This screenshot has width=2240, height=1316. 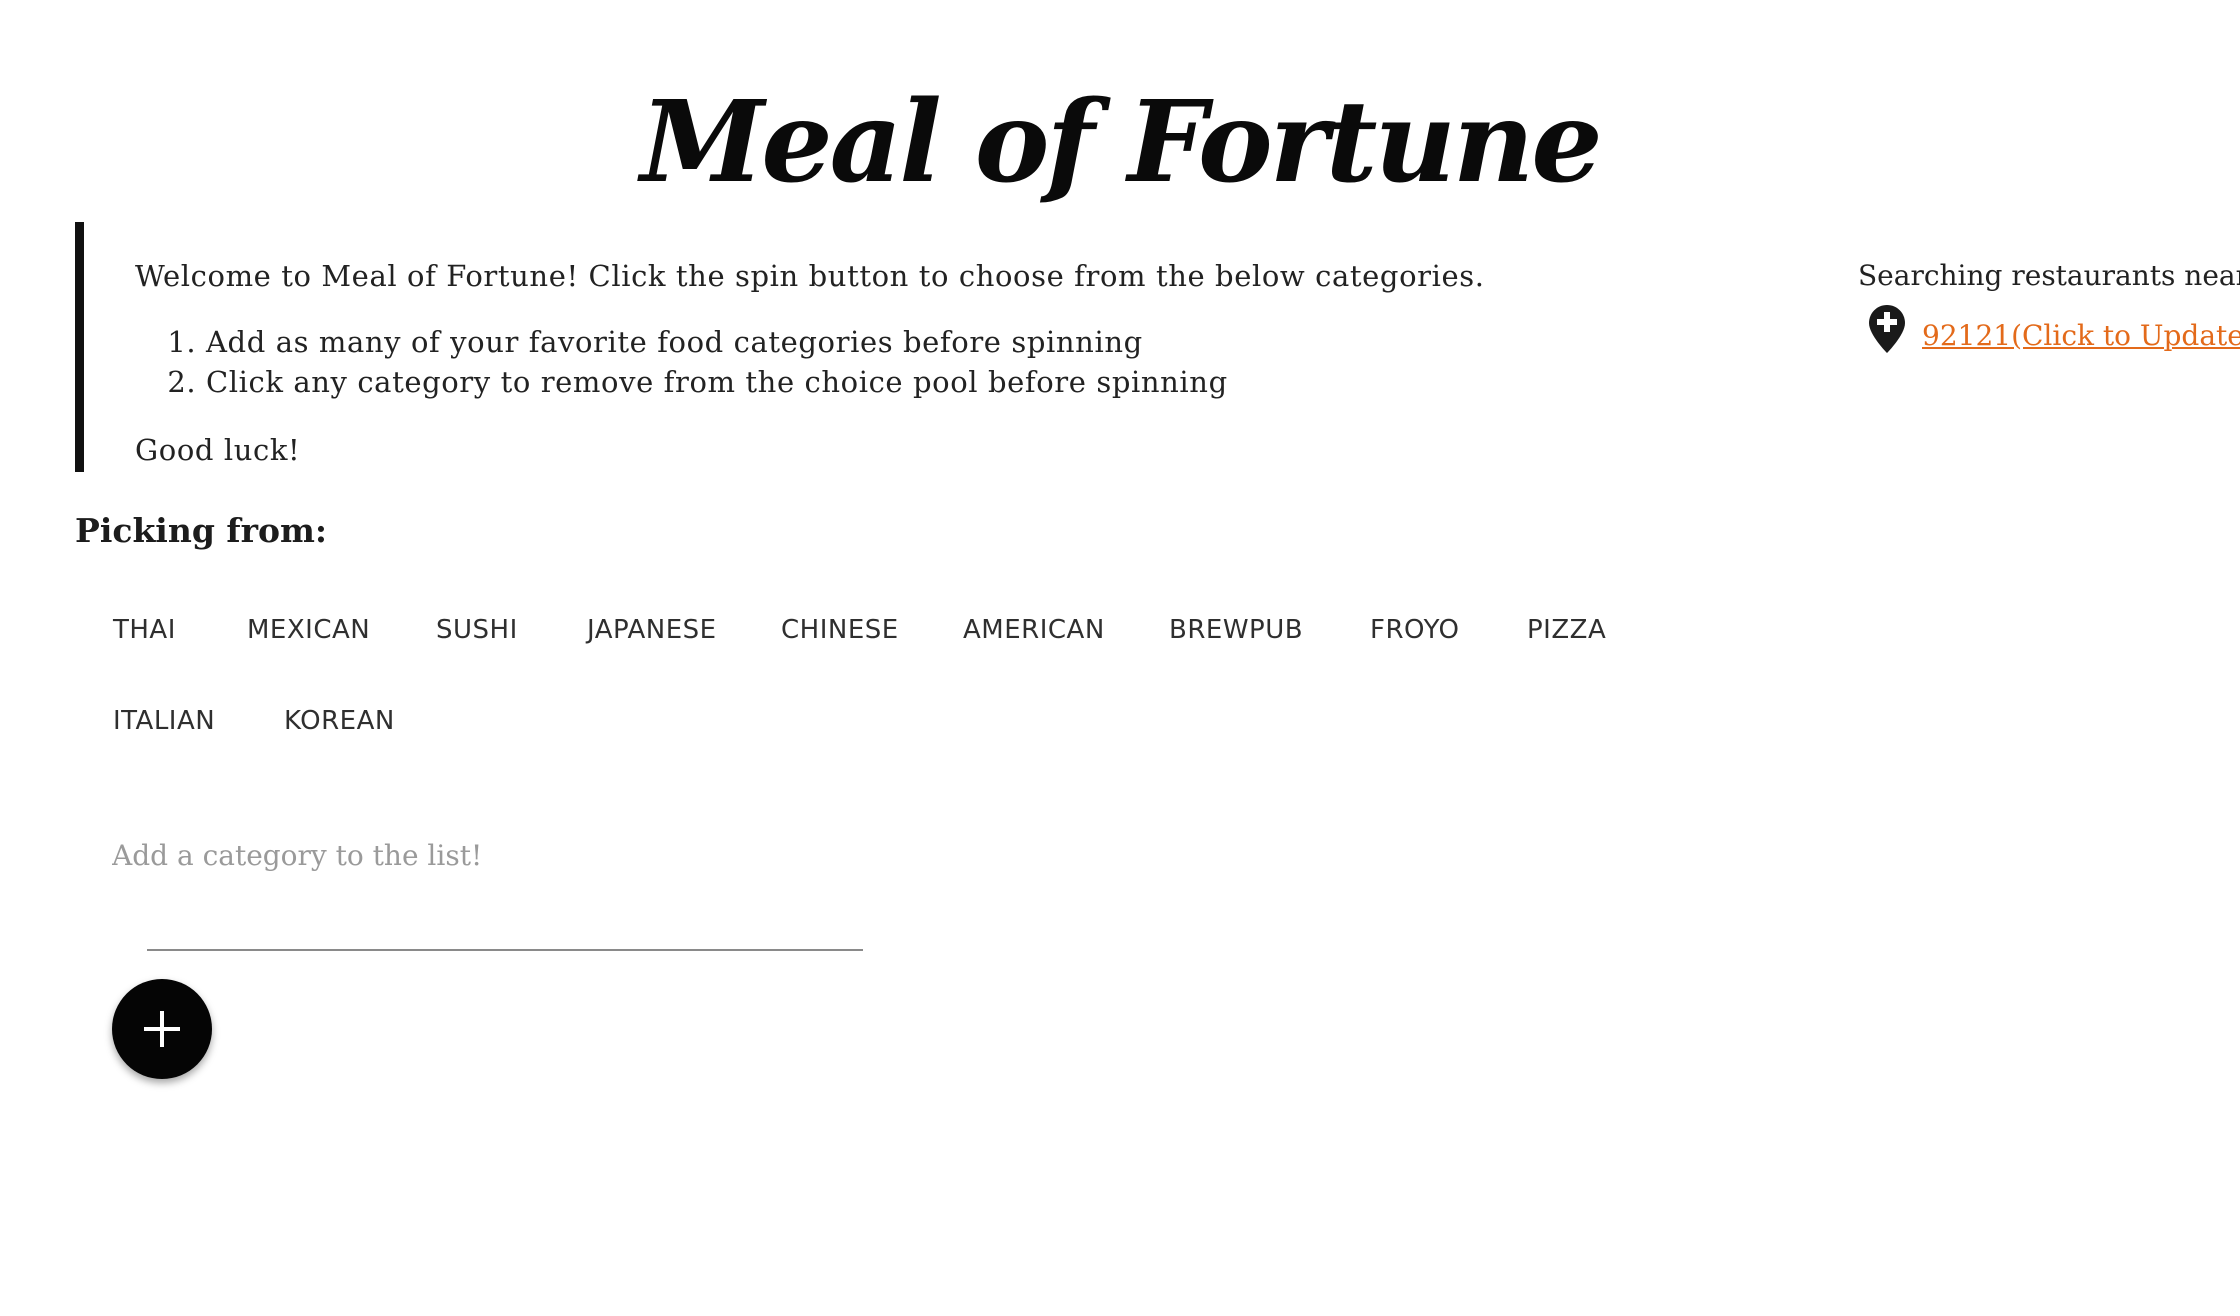 I want to click on location-row: 92121(Click to Update), so click(x=2049, y=329).